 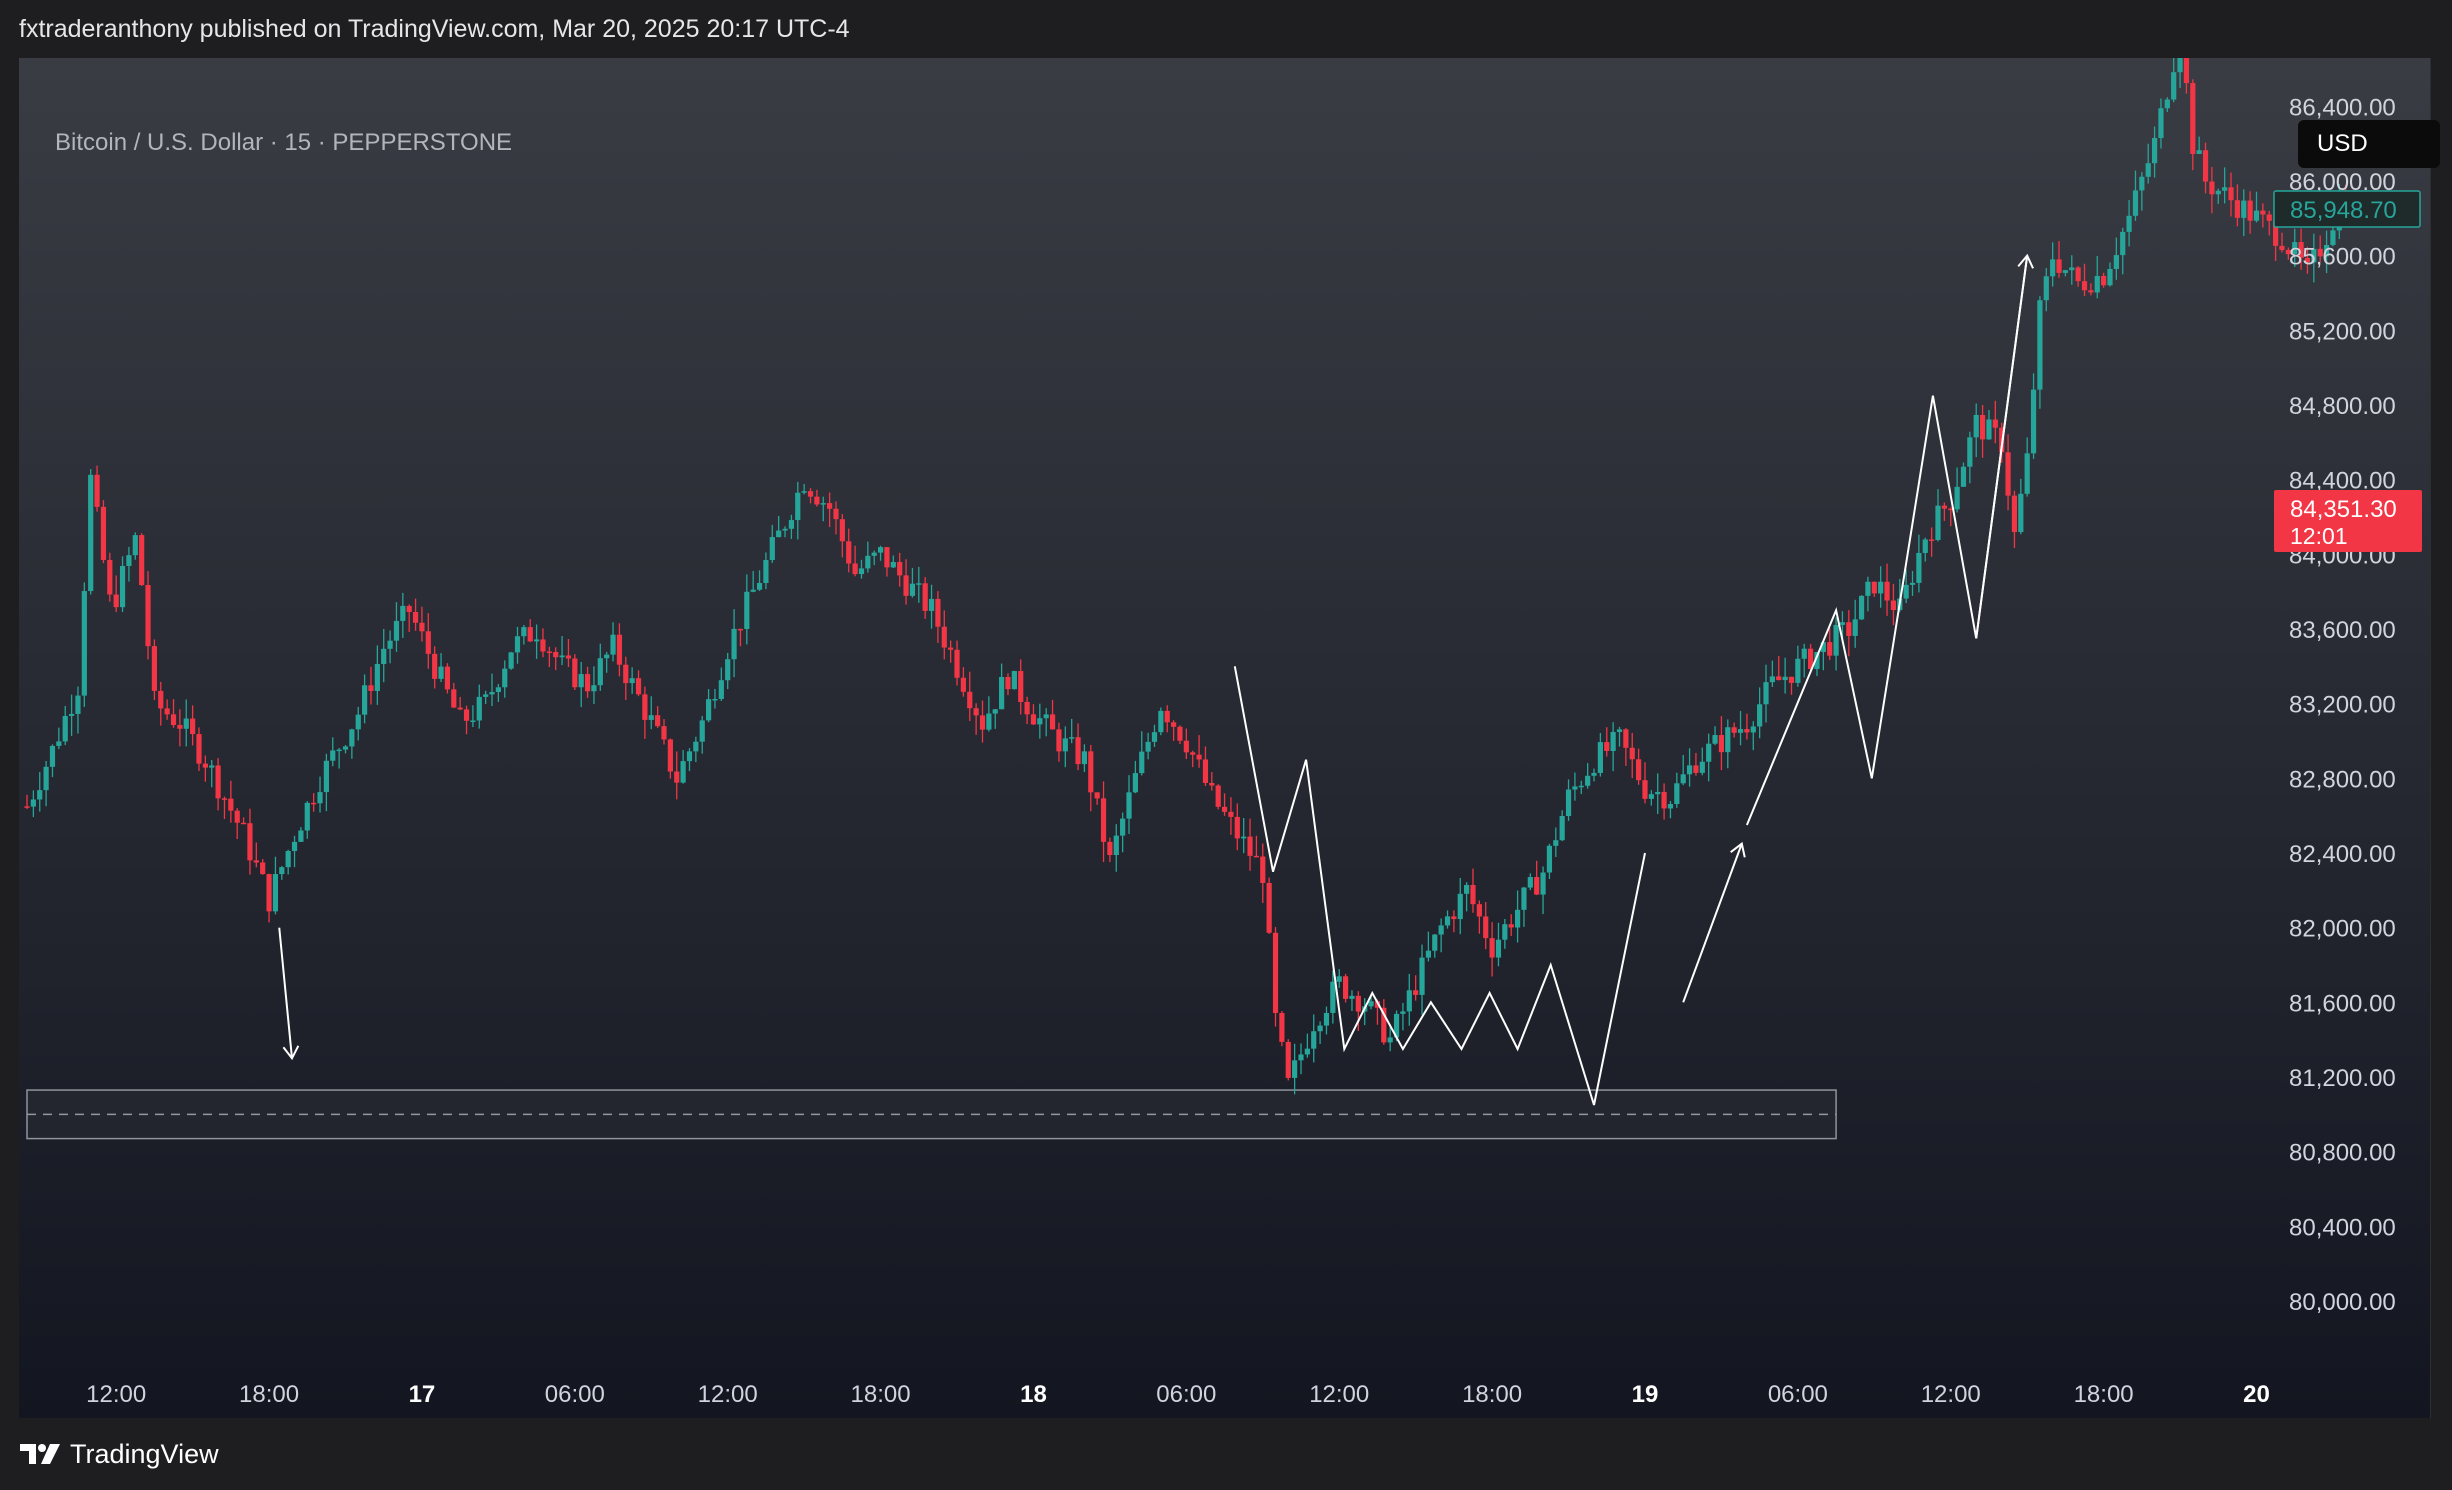 What do you see at coordinates (2348, 521) in the screenshot?
I see `last-price-tag: 84,351.3012:01` at bounding box center [2348, 521].